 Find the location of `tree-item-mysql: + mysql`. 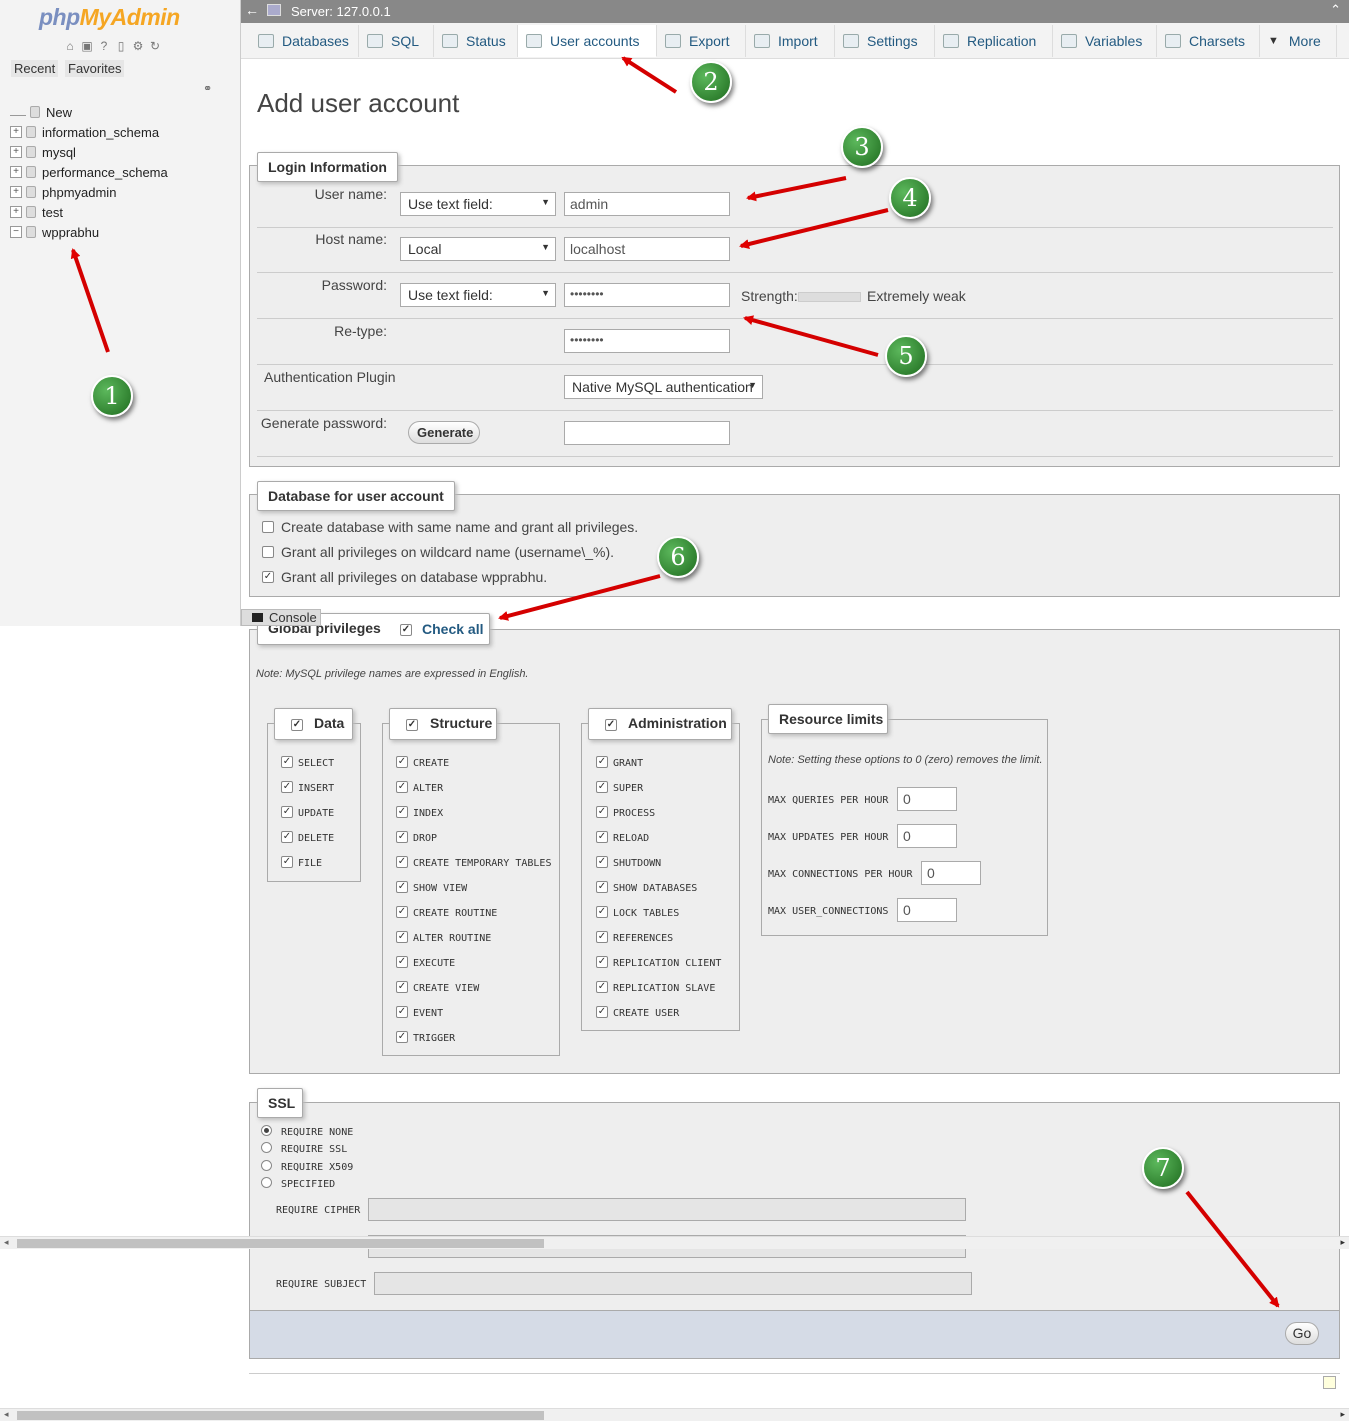

tree-item-mysql: + mysql is located at coordinates (89, 152).